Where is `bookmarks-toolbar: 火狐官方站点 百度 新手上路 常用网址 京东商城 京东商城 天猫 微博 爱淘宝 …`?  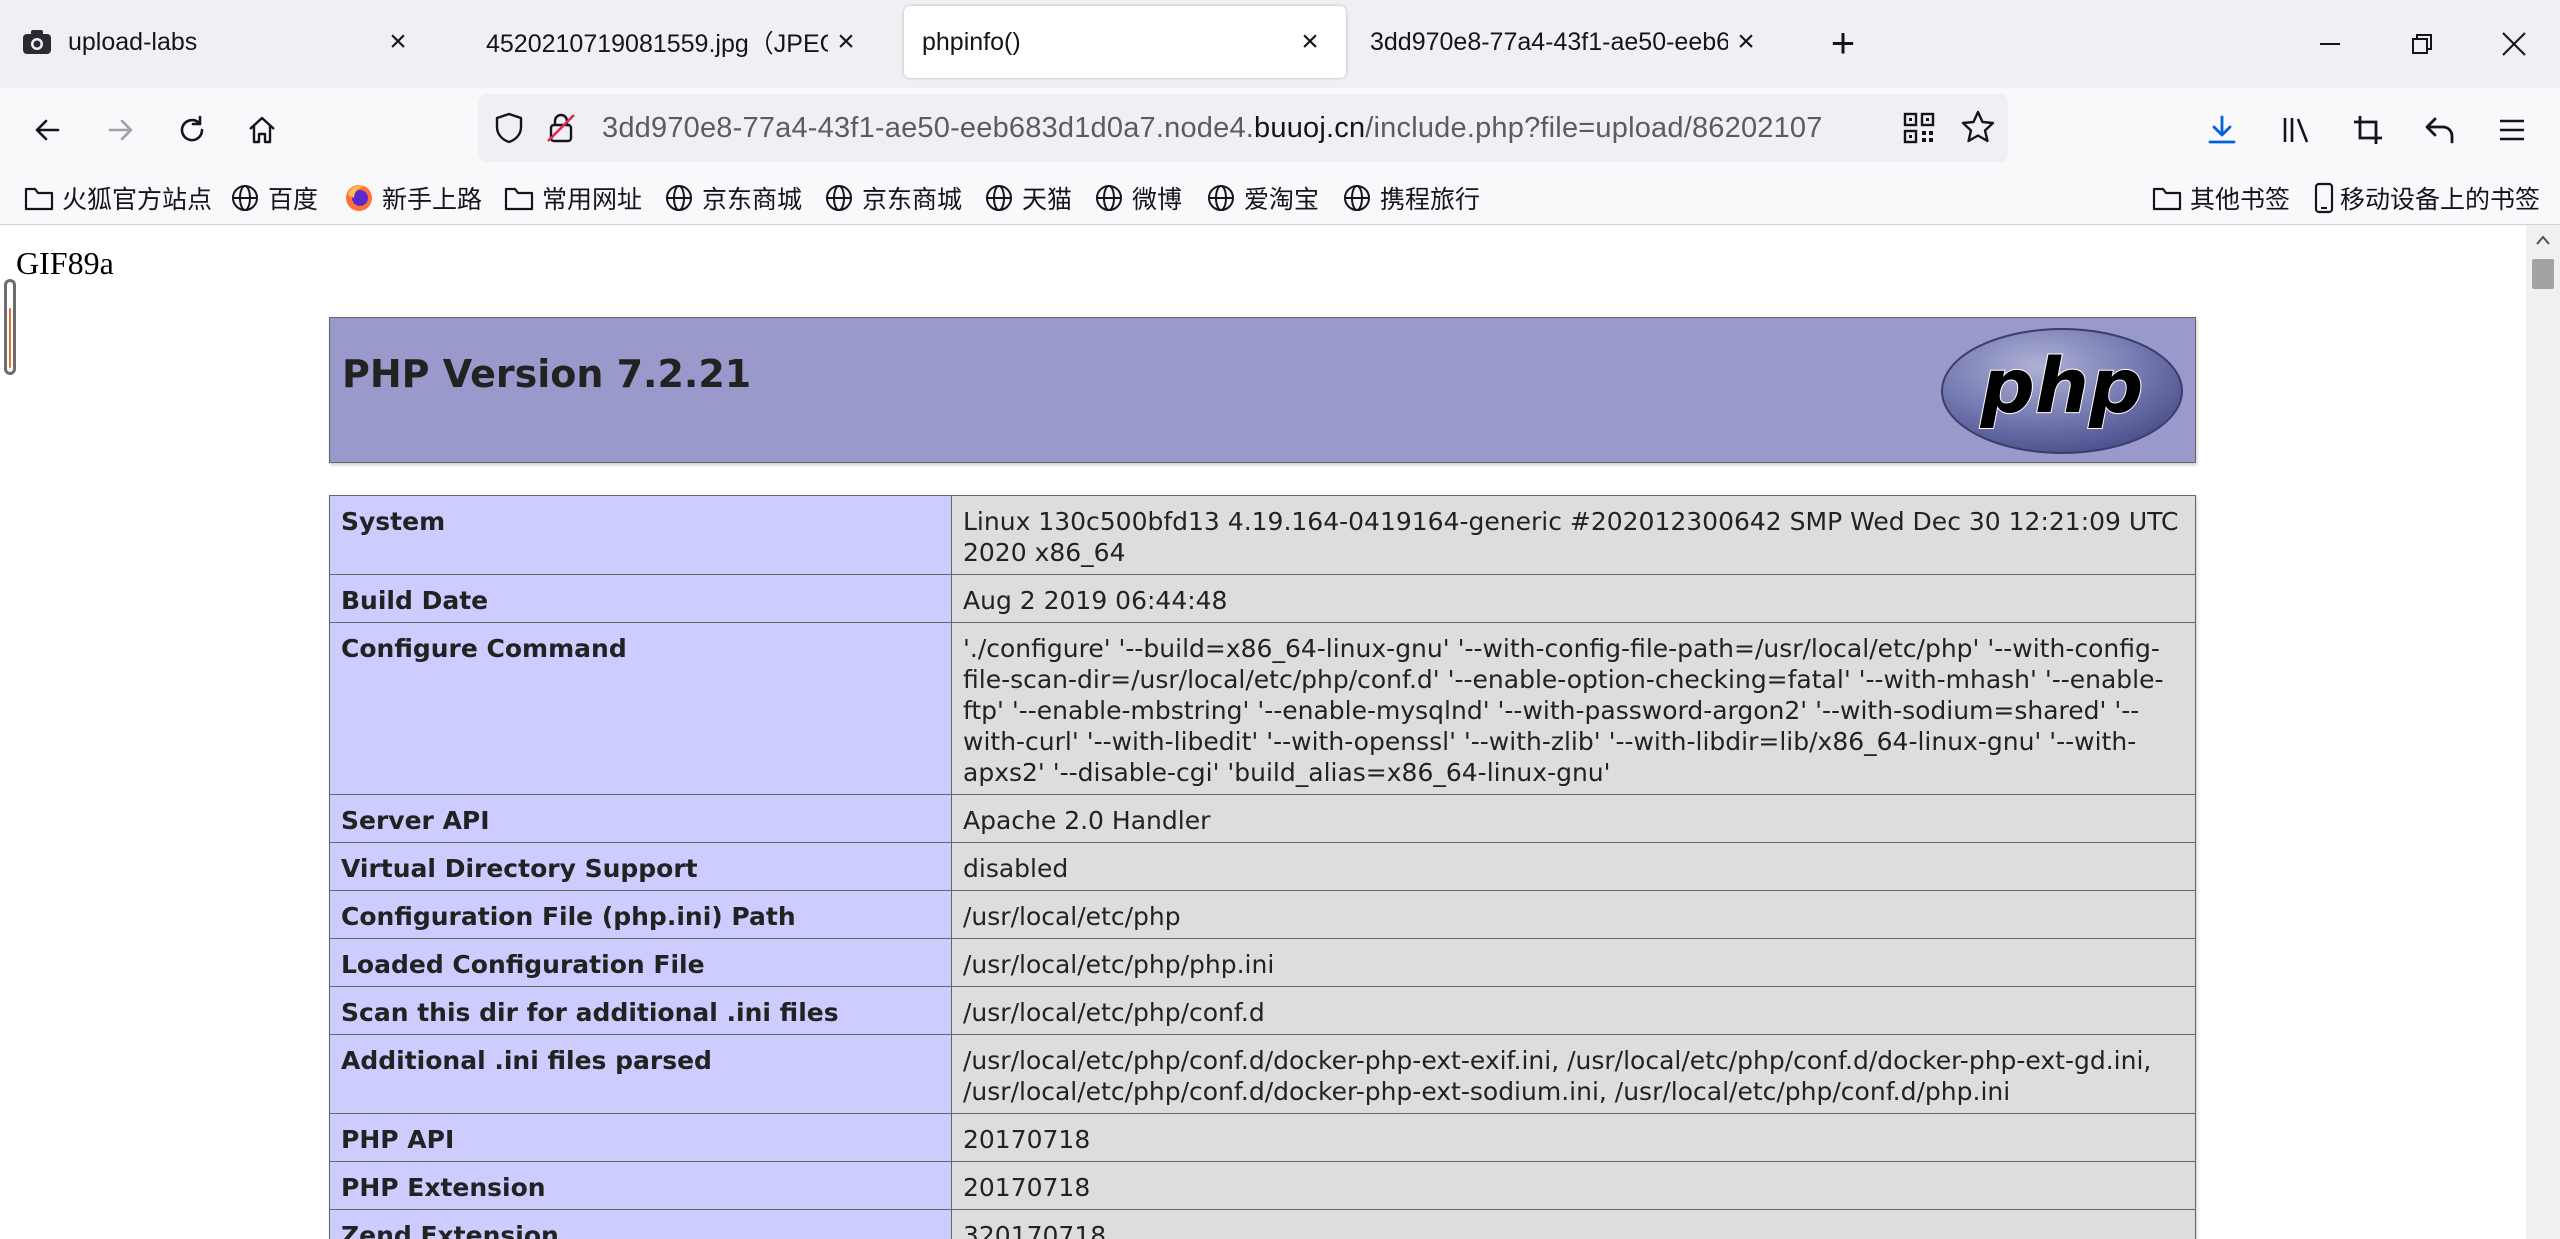
bookmarks-toolbar: 火狐官方站点 百度 新手上路 常用网址 京东商城 京东商城 天猫 微博 爱淘宝 … is located at coordinates (1280, 198).